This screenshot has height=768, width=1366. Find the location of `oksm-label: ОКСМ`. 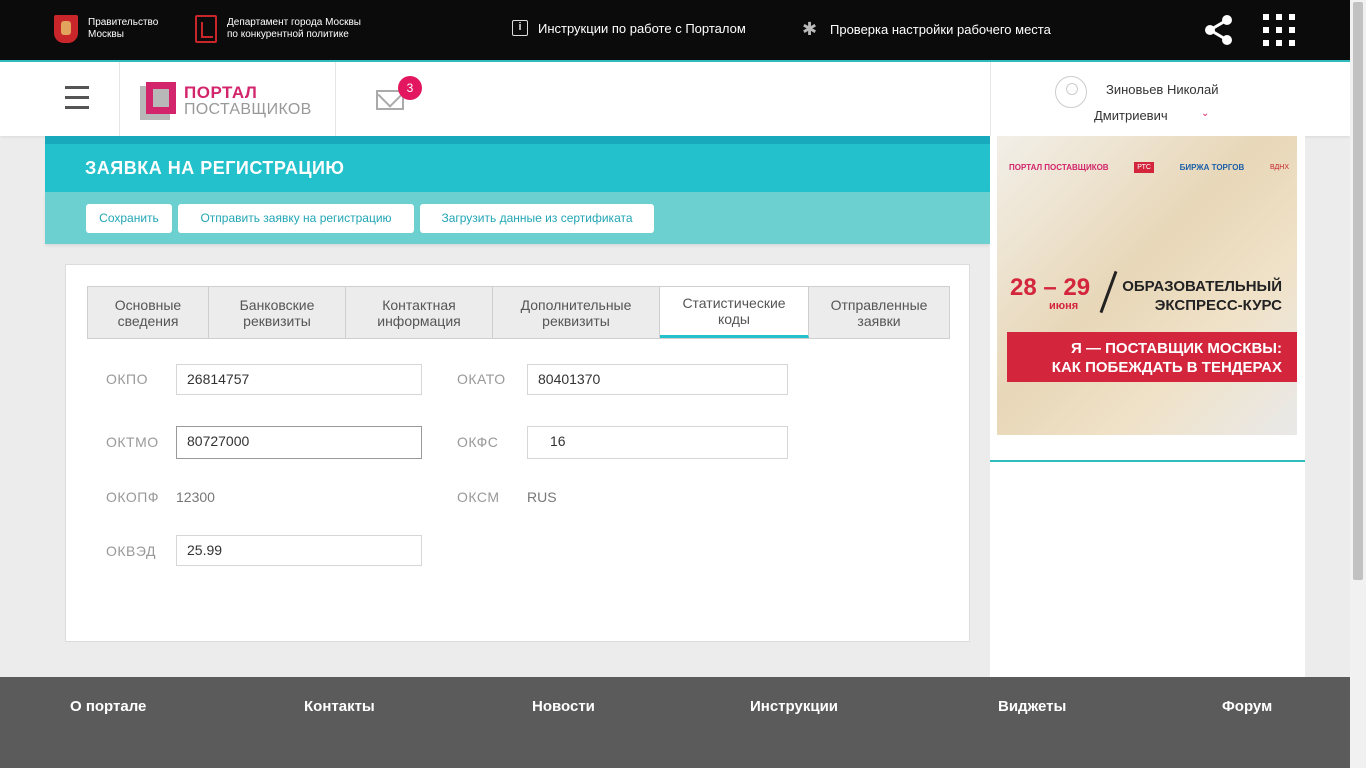

oksm-label: ОКСМ is located at coordinates (478, 497).